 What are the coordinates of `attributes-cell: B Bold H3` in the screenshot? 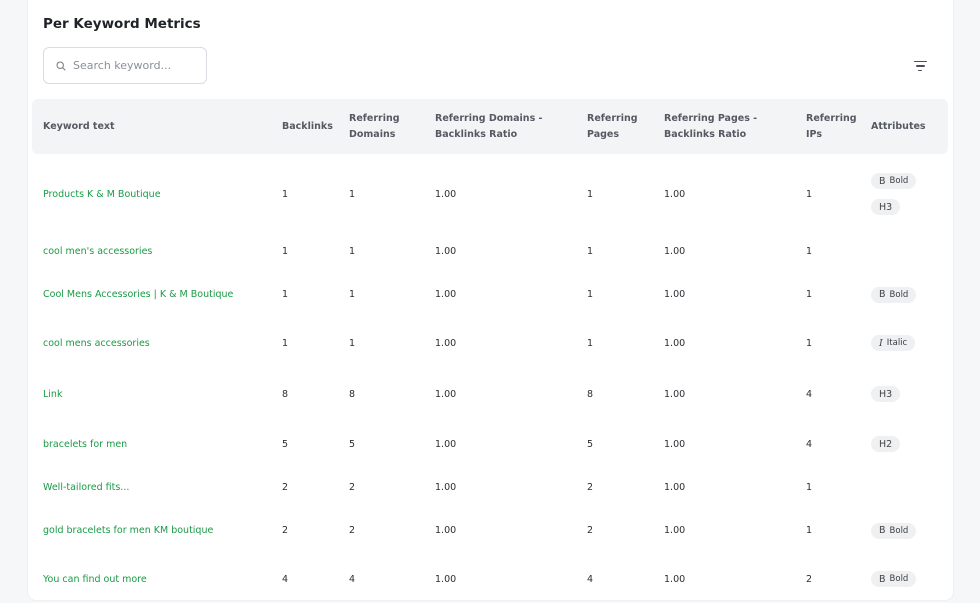 It's located at (894, 194).